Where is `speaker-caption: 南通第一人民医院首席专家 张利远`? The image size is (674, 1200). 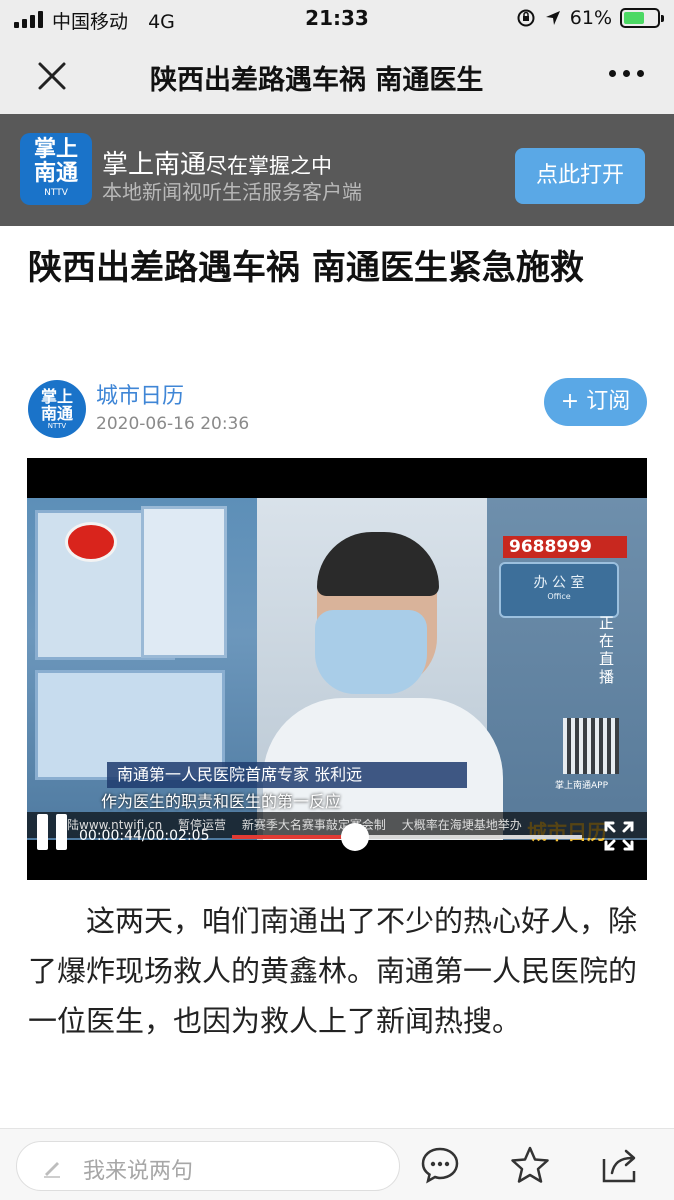 speaker-caption: 南通第一人民医院首席专家 张利远 is located at coordinates (287, 775).